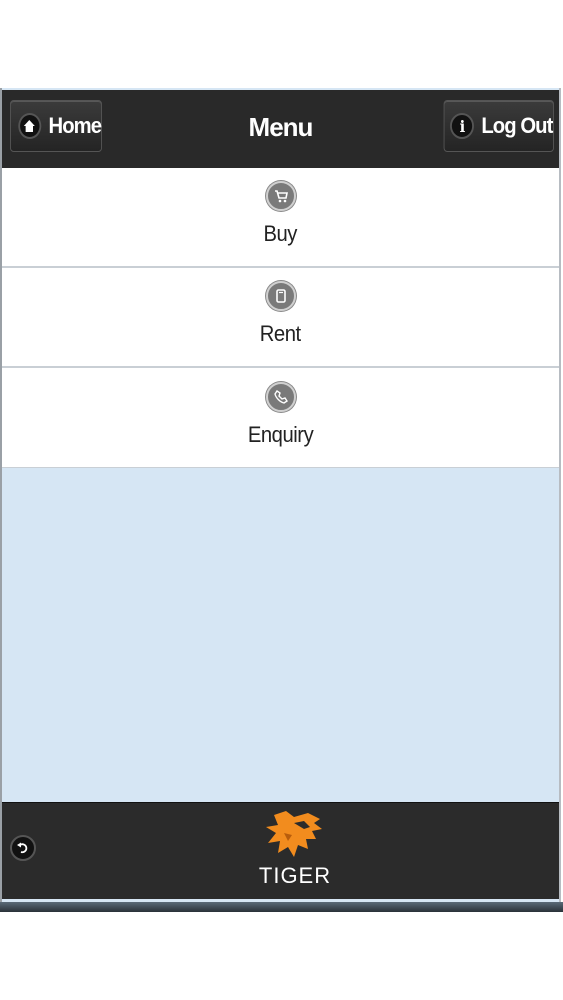  I want to click on header-bar: Home Menu i Log Out, so click(280, 129).